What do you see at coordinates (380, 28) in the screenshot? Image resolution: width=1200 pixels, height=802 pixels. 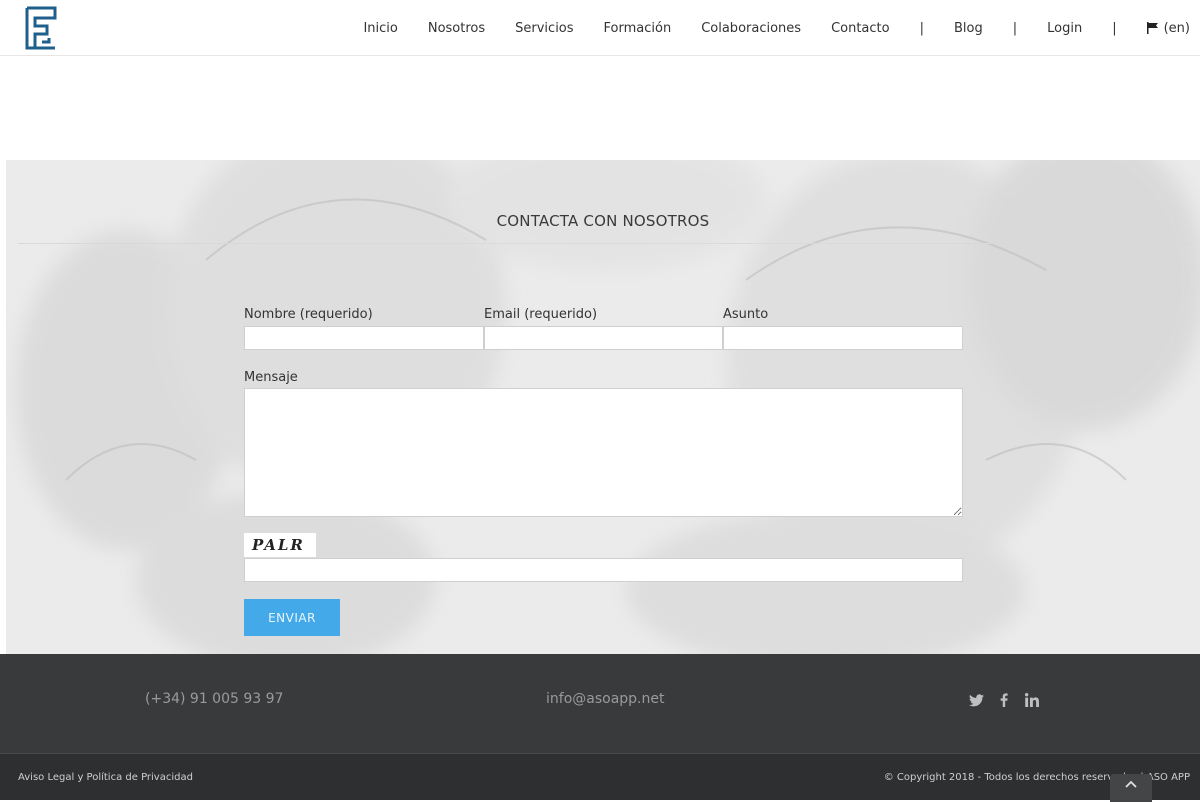 I see `nav-inicio: Inicio` at bounding box center [380, 28].